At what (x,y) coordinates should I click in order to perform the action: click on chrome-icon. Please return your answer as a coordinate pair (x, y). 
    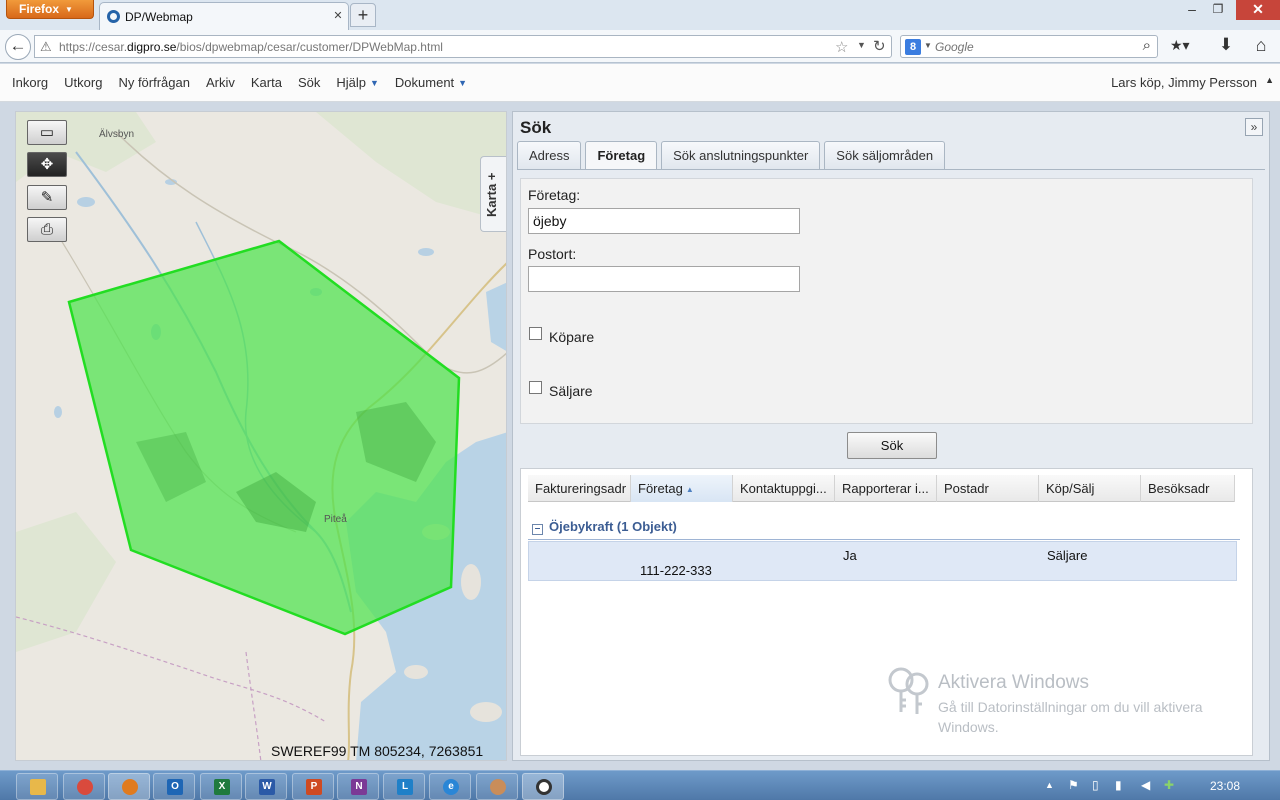
    Looking at the image, I should click on (85, 787).